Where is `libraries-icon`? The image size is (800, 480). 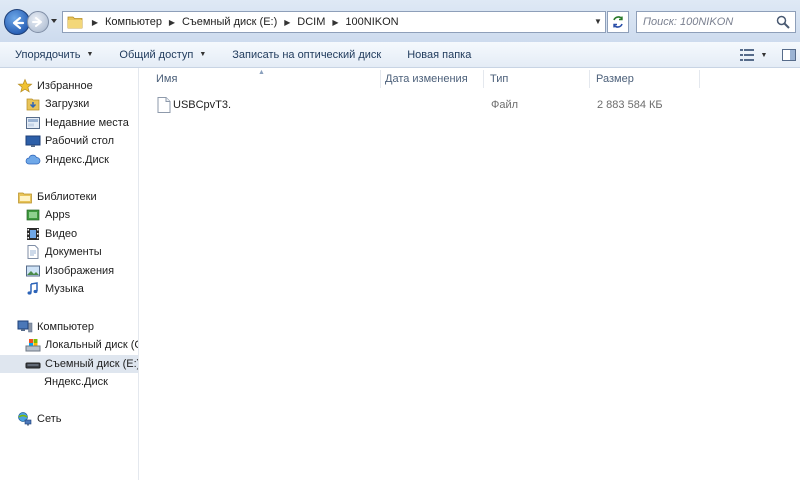
libraries-icon is located at coordinates (25, 198).